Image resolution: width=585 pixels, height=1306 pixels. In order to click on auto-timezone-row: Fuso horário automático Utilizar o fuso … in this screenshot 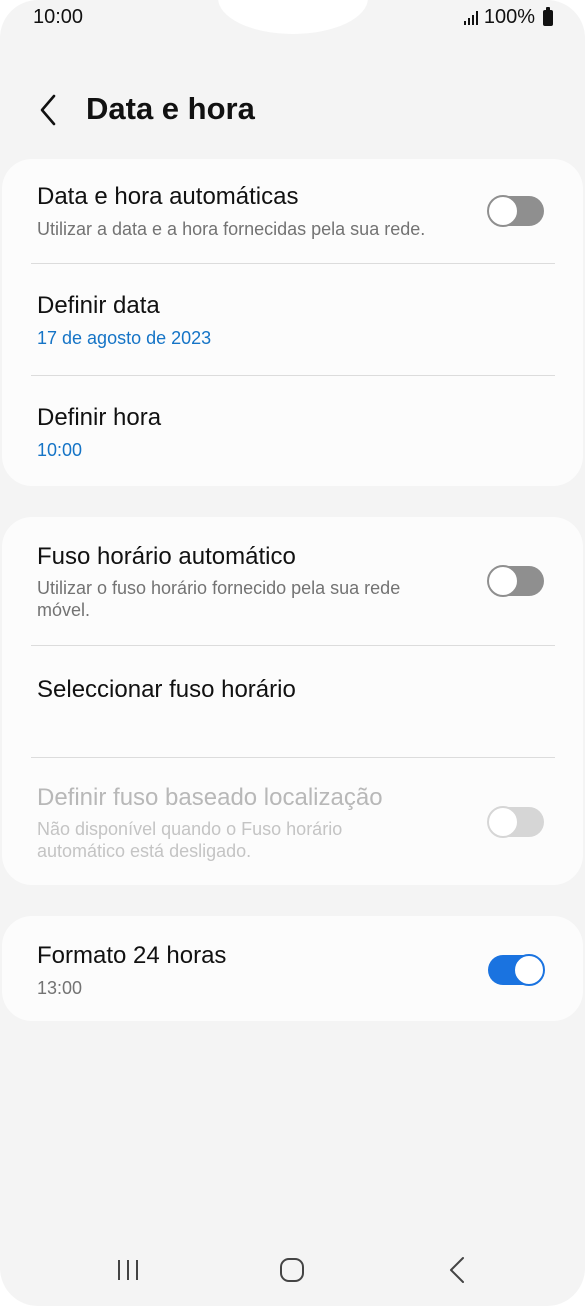, I will do `click(292, 581)`.